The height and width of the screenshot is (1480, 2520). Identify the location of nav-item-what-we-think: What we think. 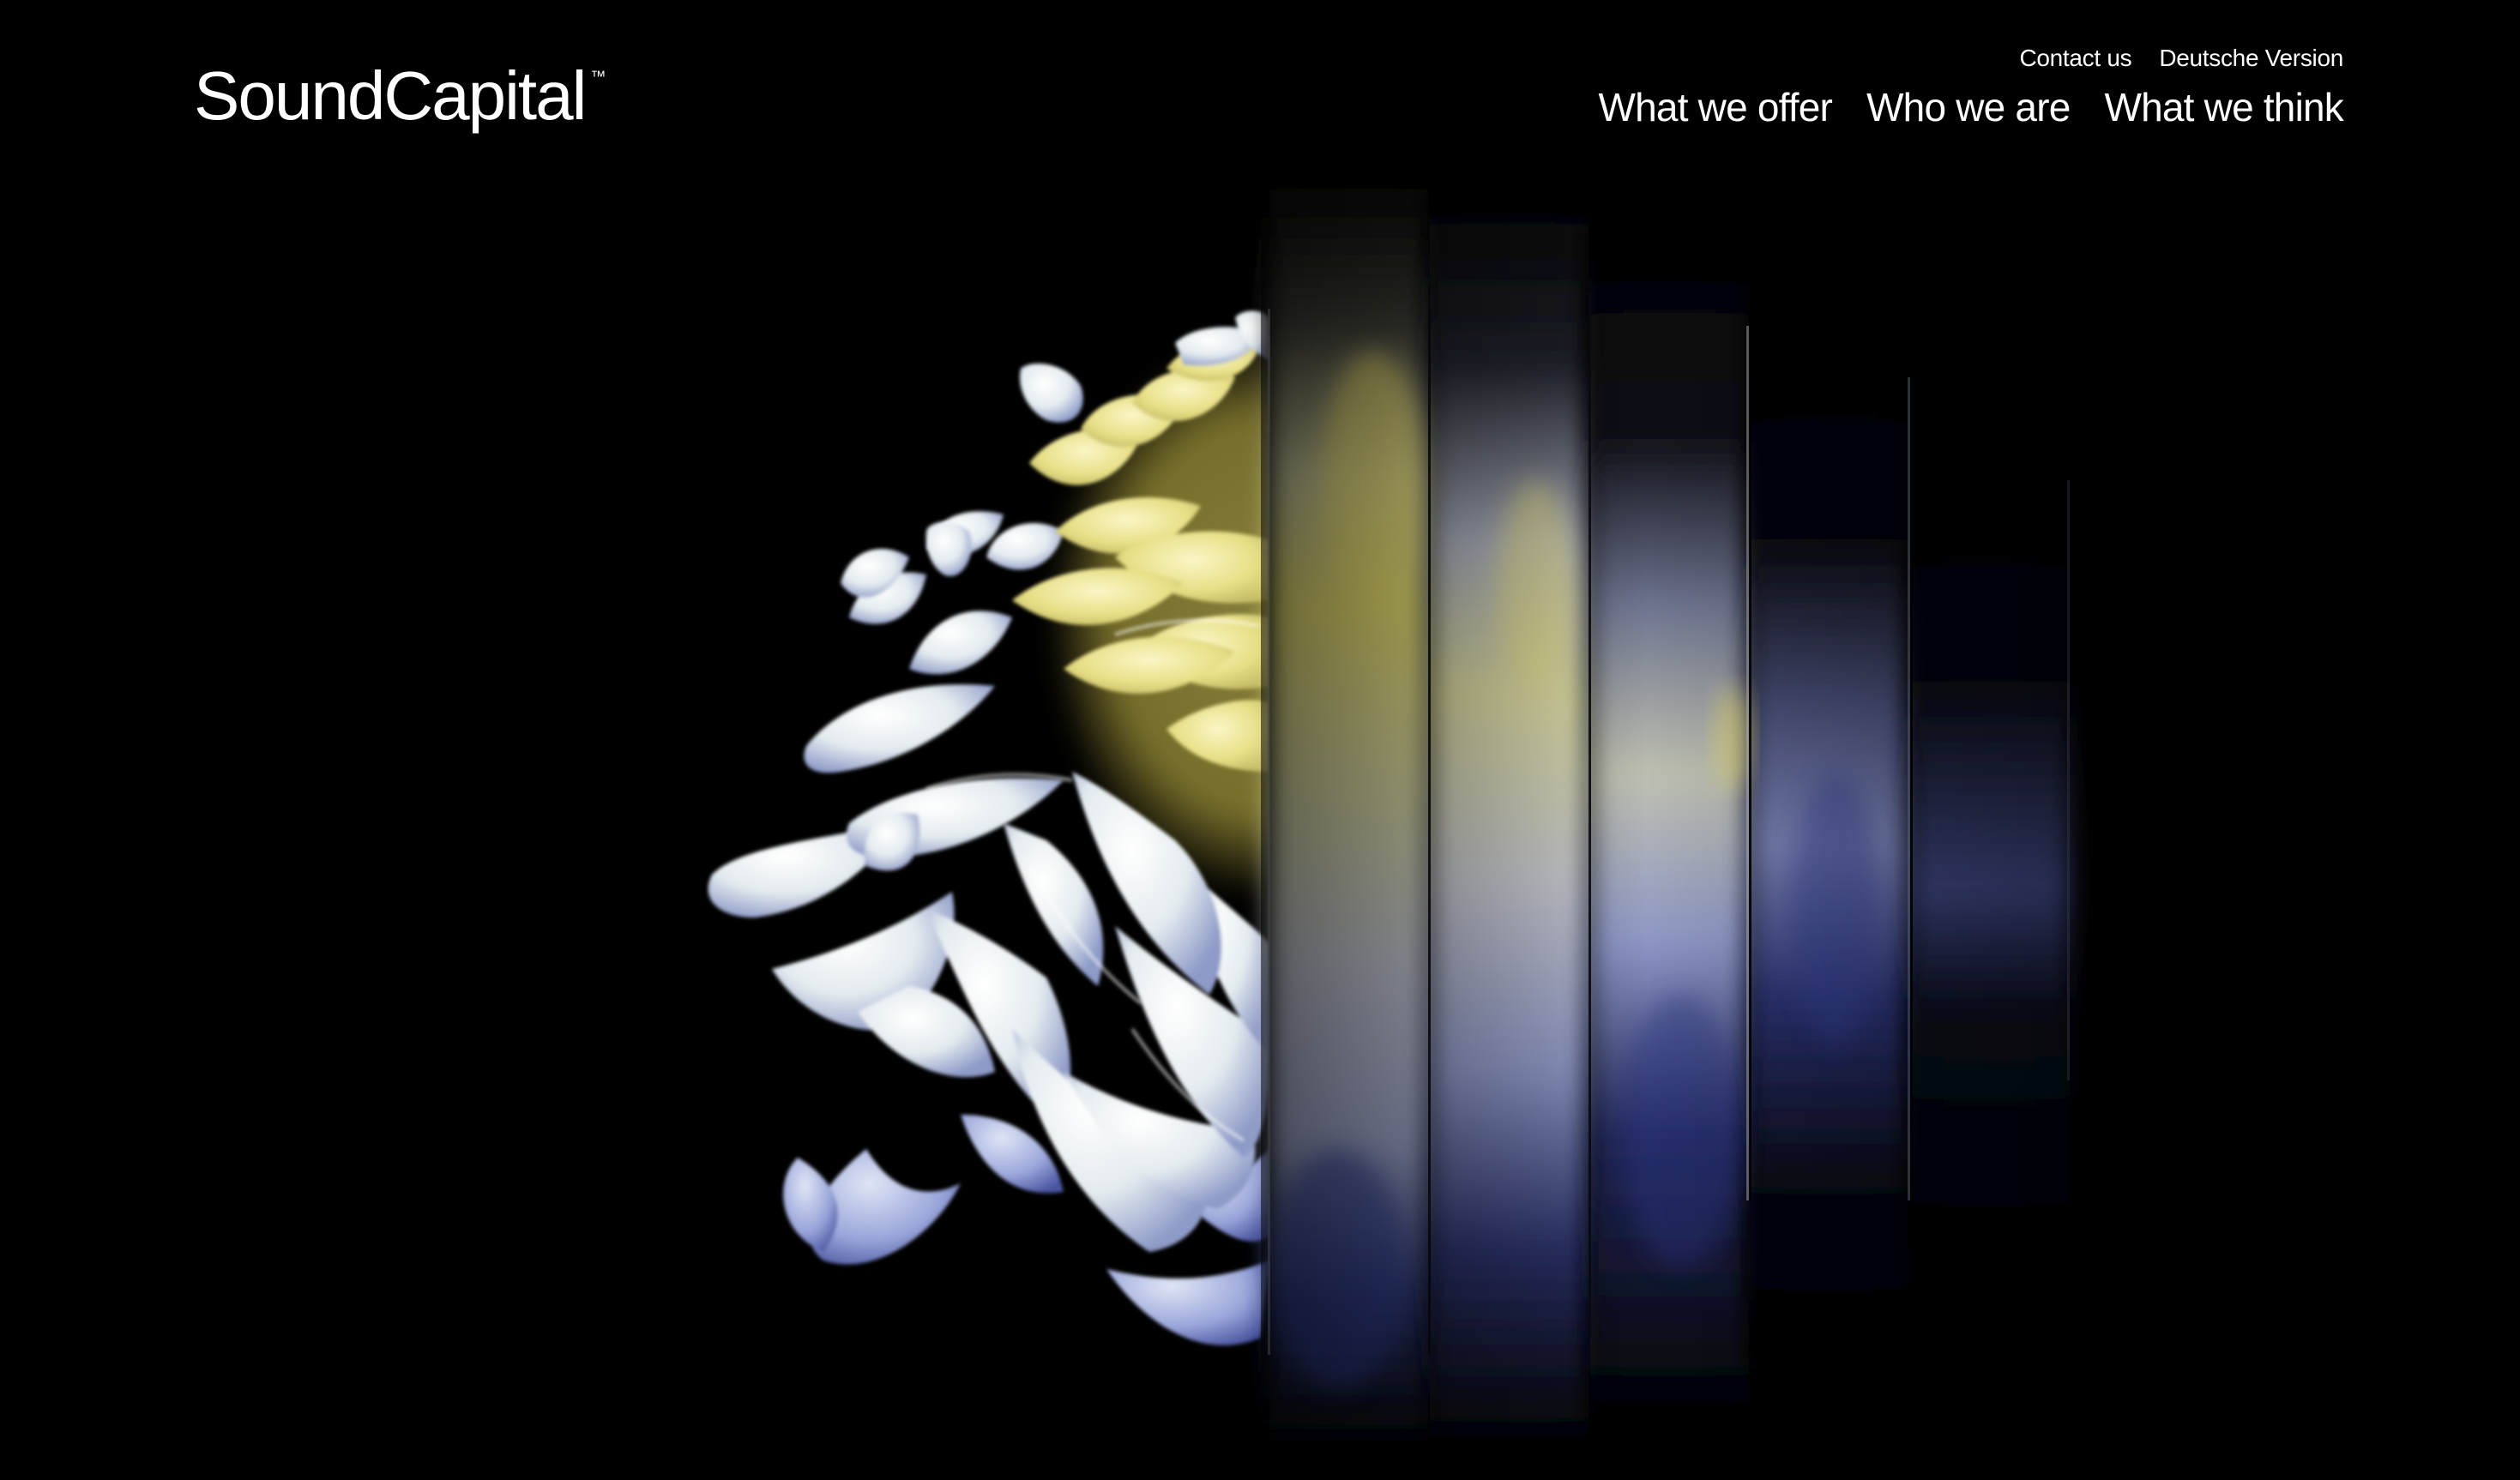
(2224, 107).